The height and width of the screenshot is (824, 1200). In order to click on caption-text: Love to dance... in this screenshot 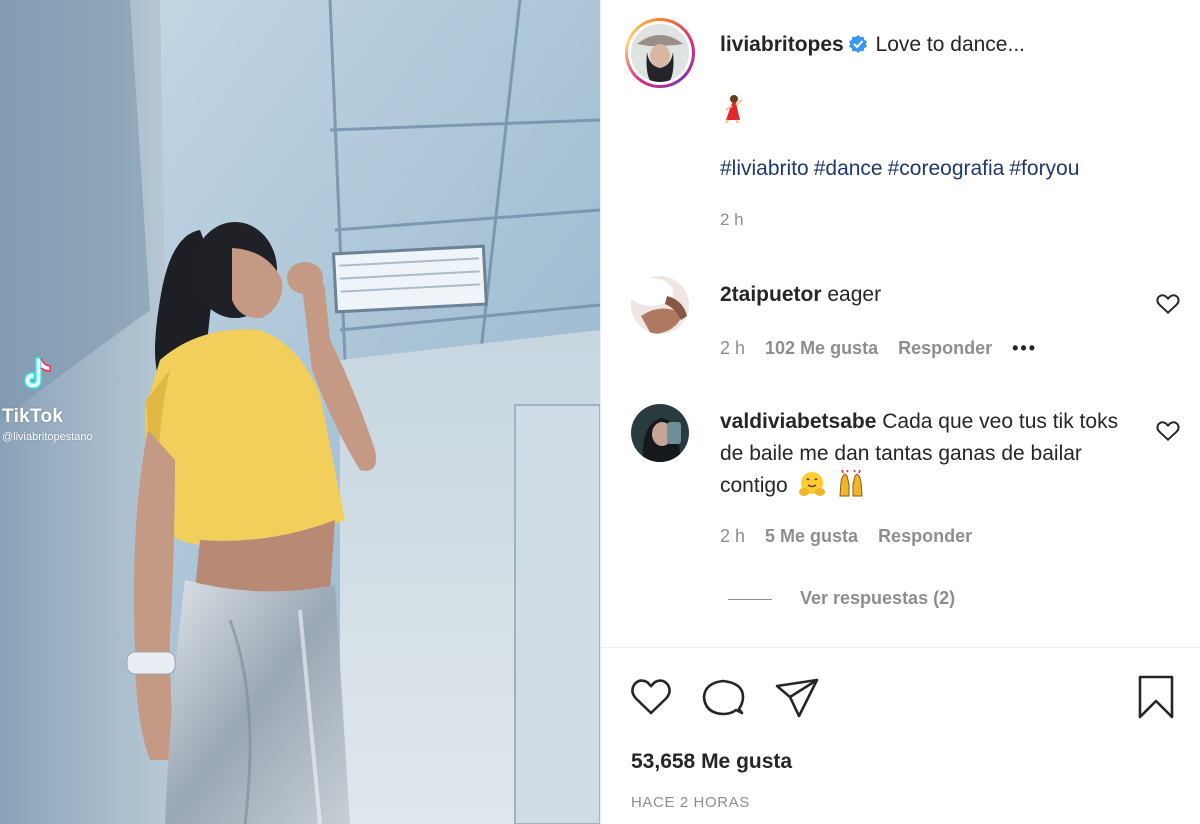, I will do `click(950, 44)`.